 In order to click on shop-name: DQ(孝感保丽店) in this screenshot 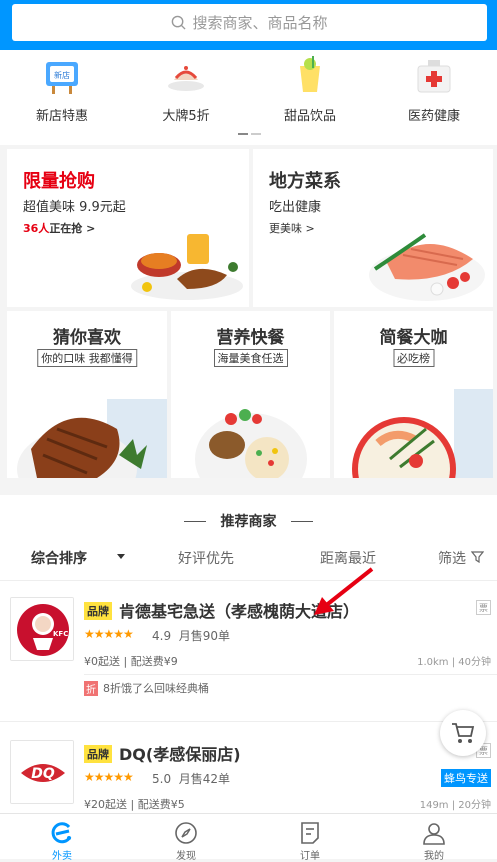, I will do `click(180, 754)`.